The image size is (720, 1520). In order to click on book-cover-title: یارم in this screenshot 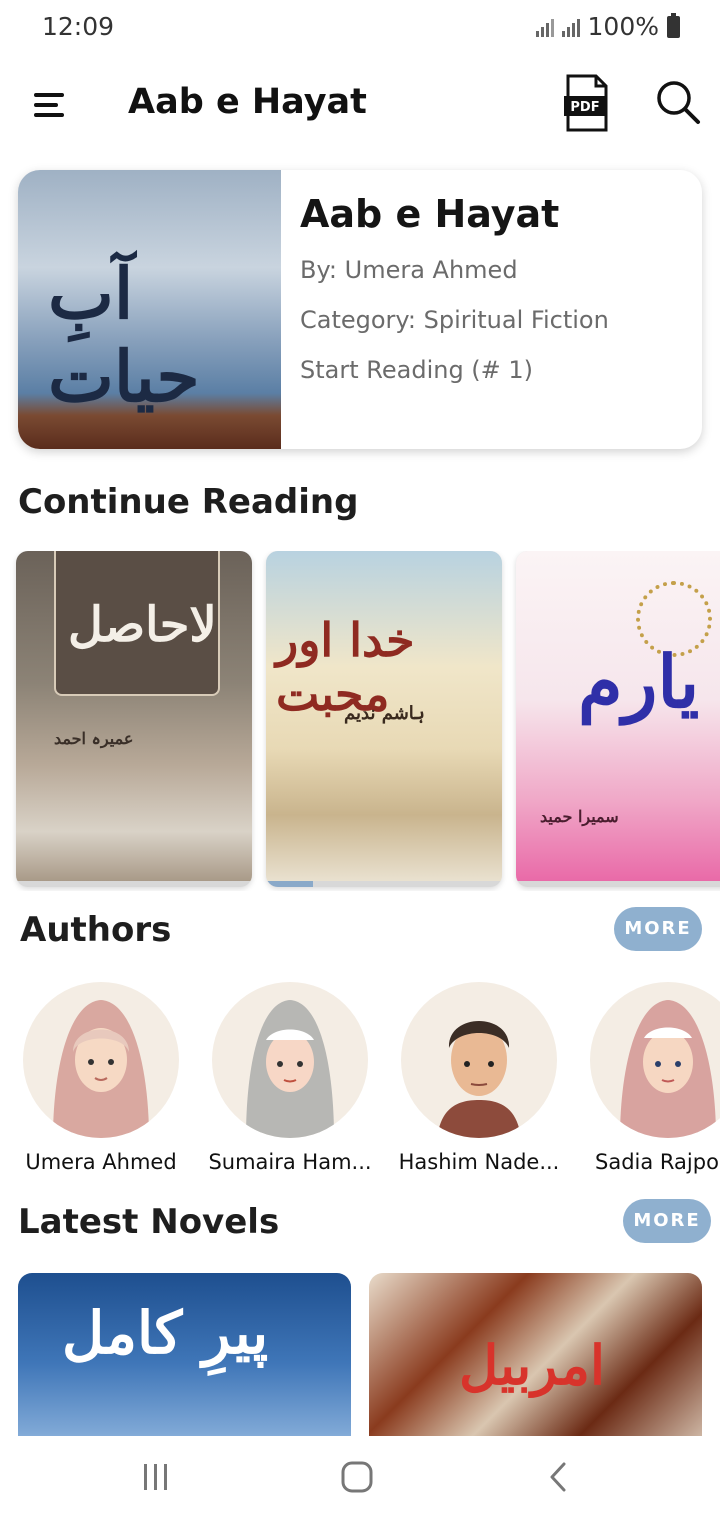, I will do `click(639, 681)`.